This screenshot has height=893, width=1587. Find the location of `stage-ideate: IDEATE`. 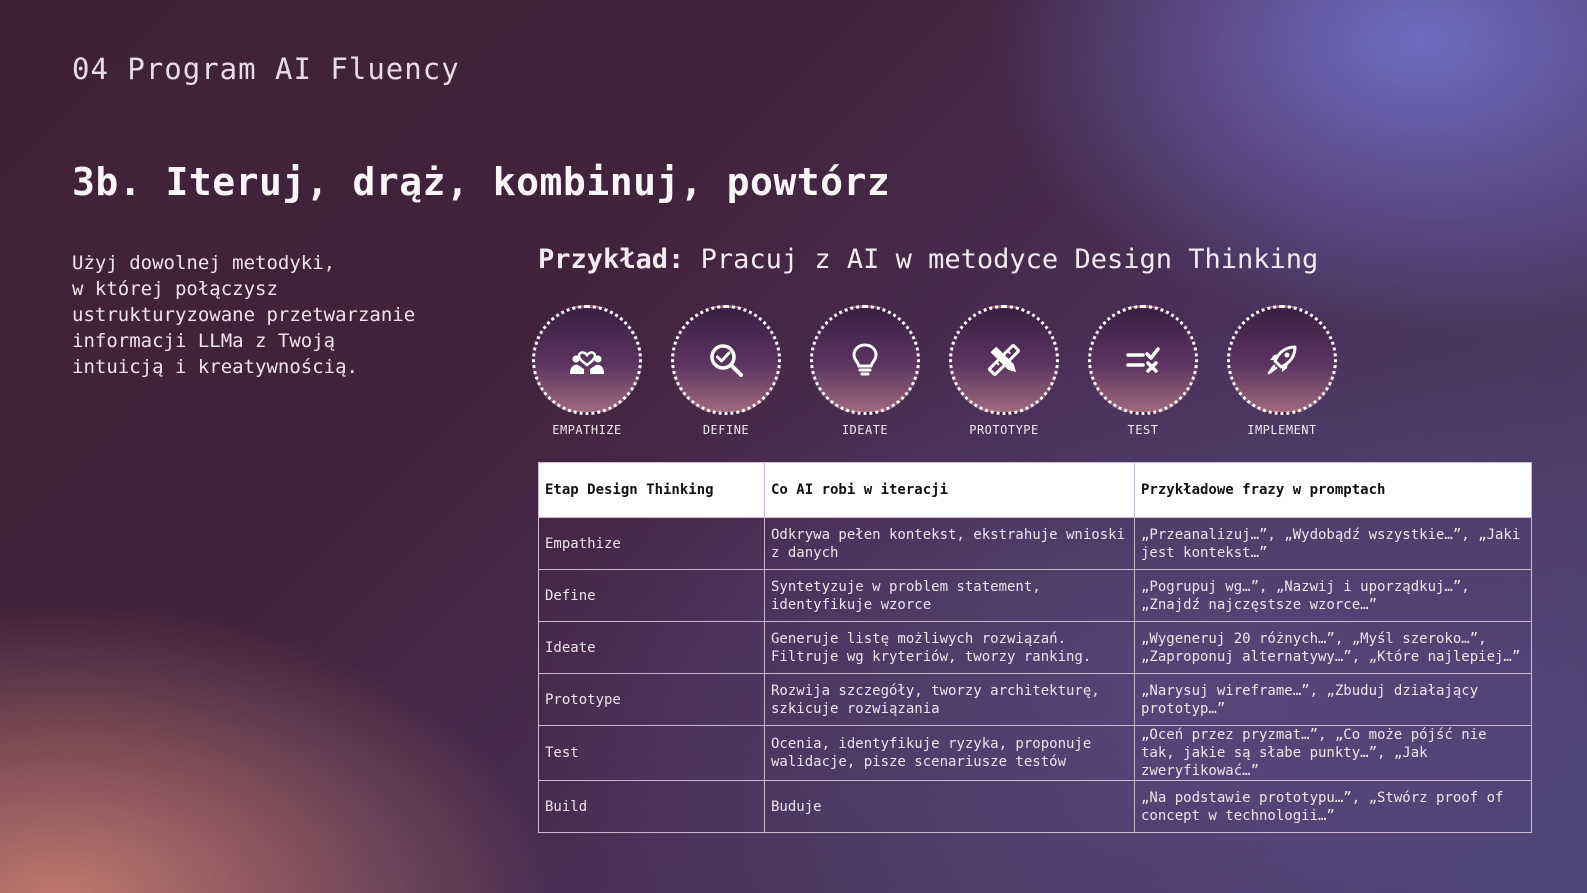

stage-ideate: IDEATE is located at coordinates (865, 371).